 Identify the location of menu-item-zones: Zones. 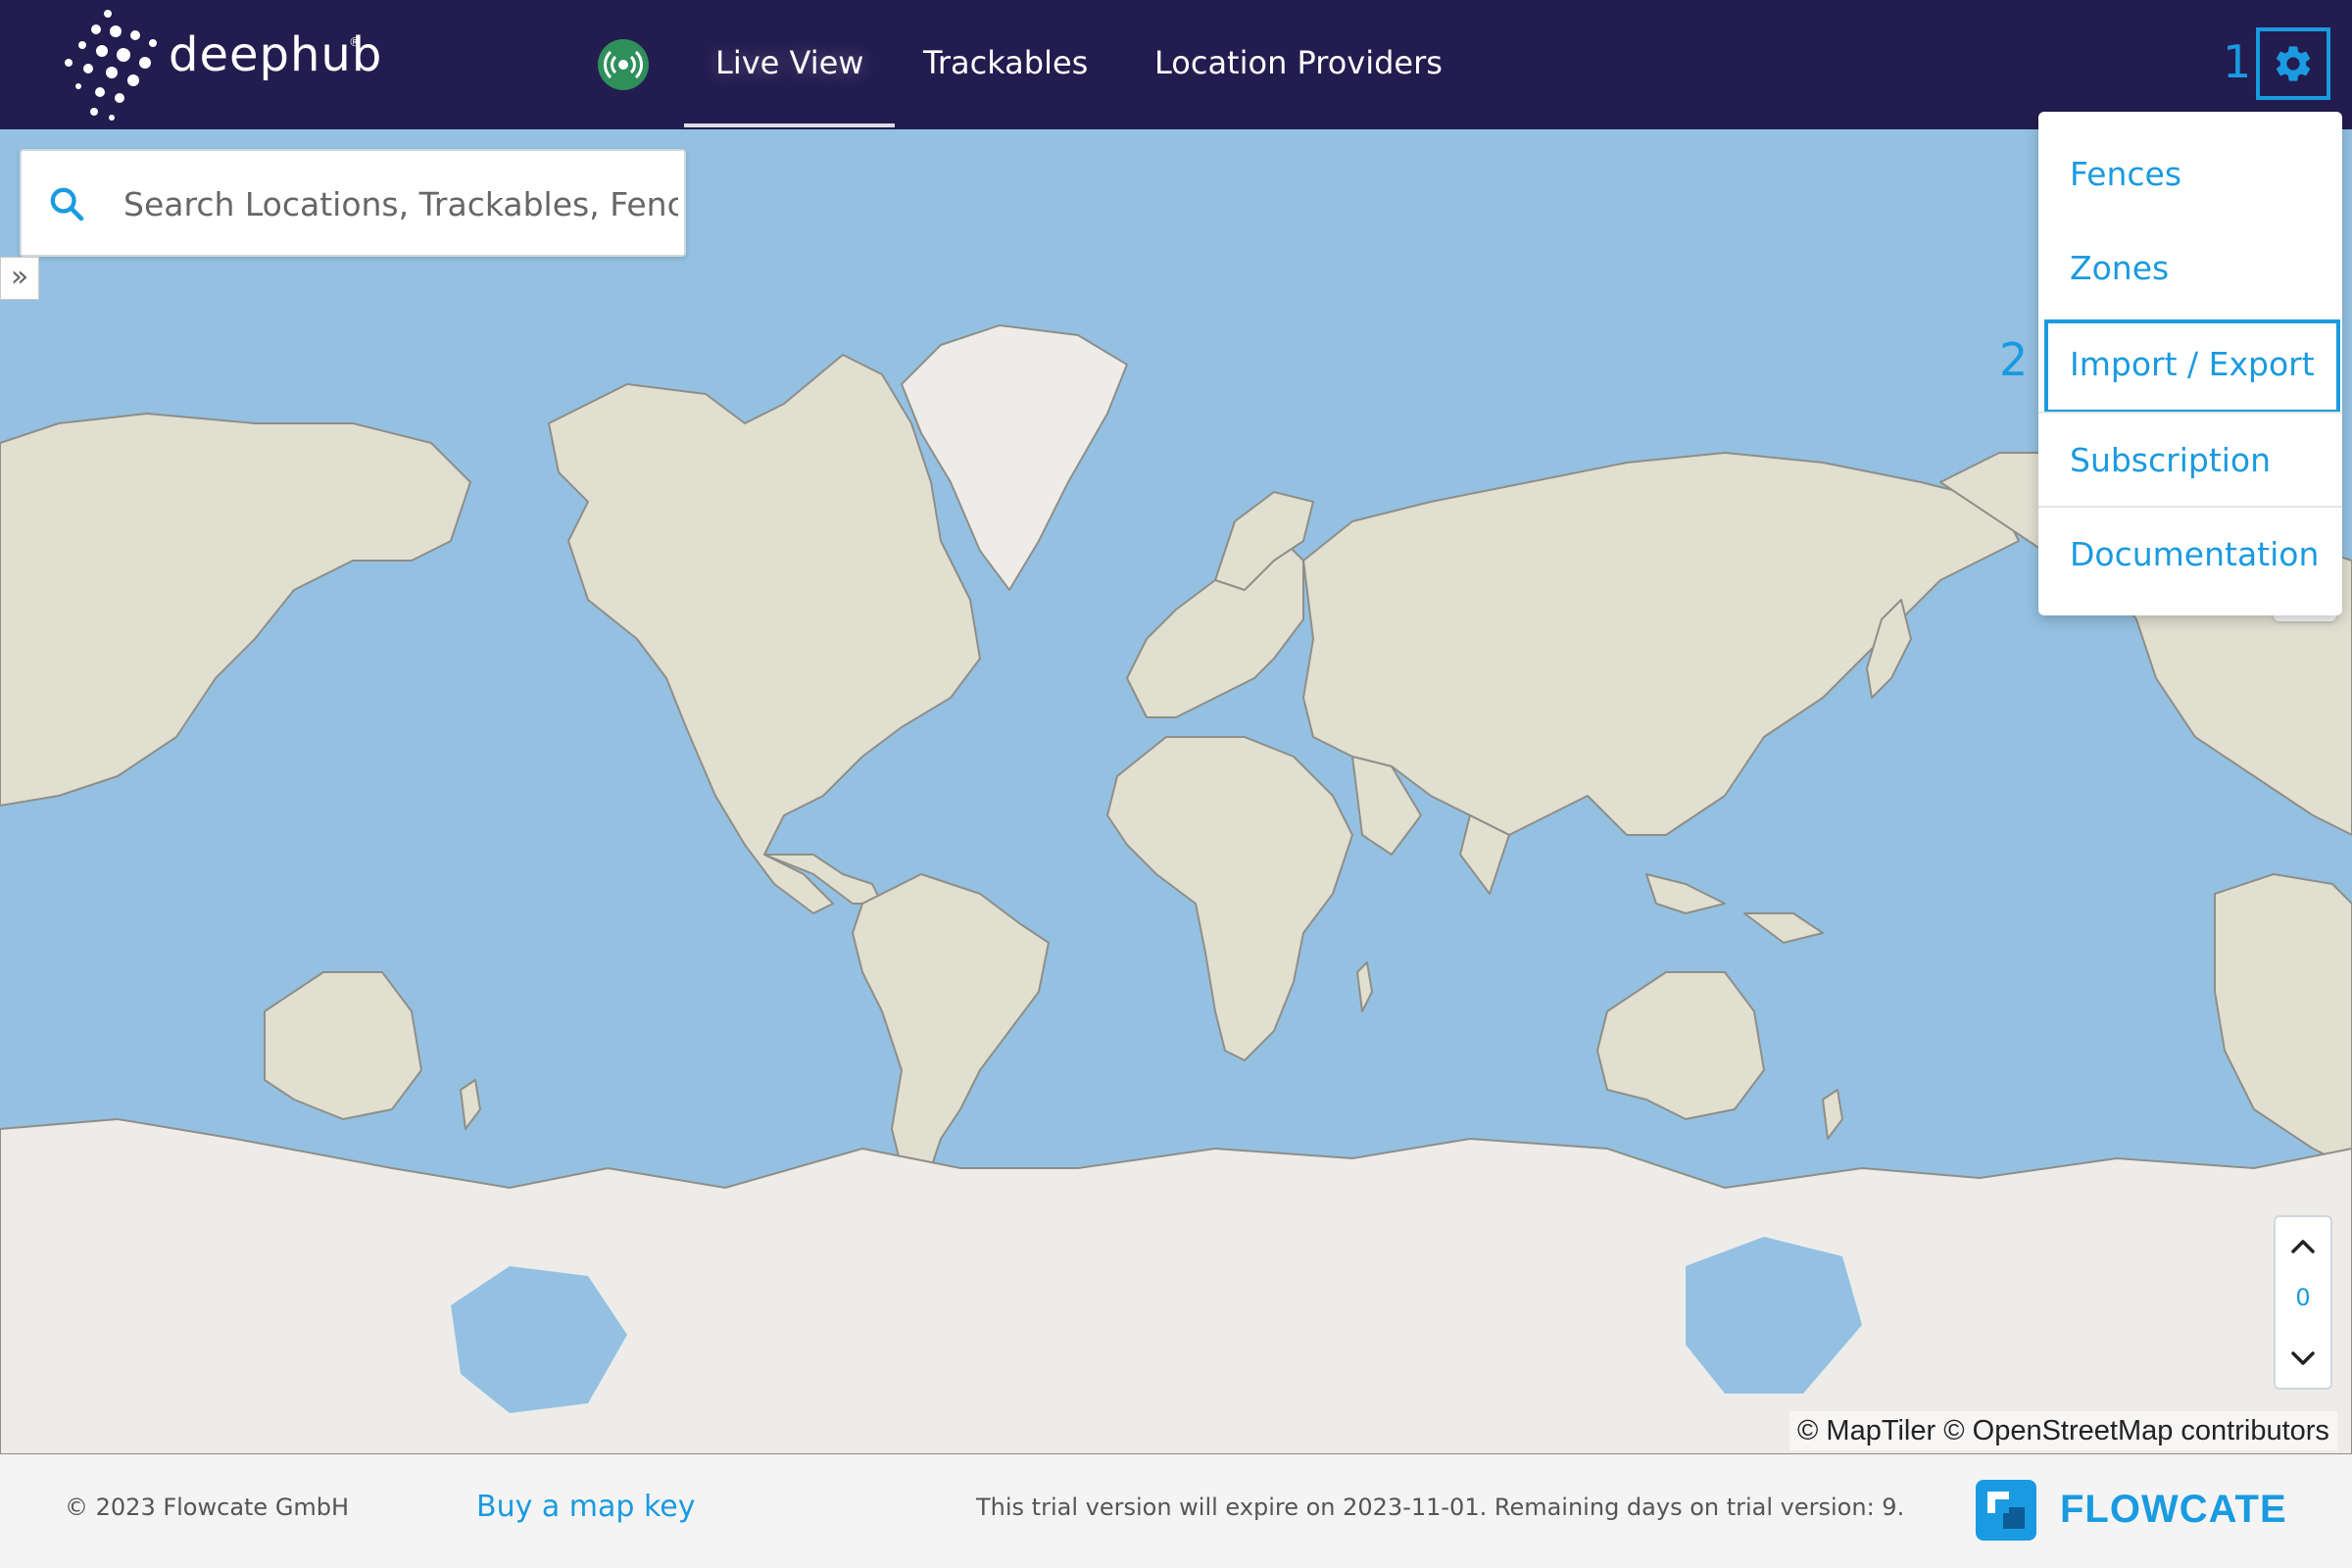
(2190, 268).